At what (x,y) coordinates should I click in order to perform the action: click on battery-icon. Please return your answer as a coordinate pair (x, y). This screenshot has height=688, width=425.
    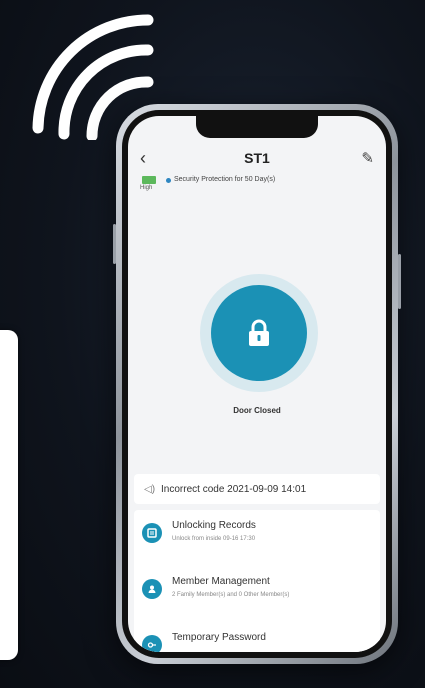
    Looking at the image, I should click on (149, 180).